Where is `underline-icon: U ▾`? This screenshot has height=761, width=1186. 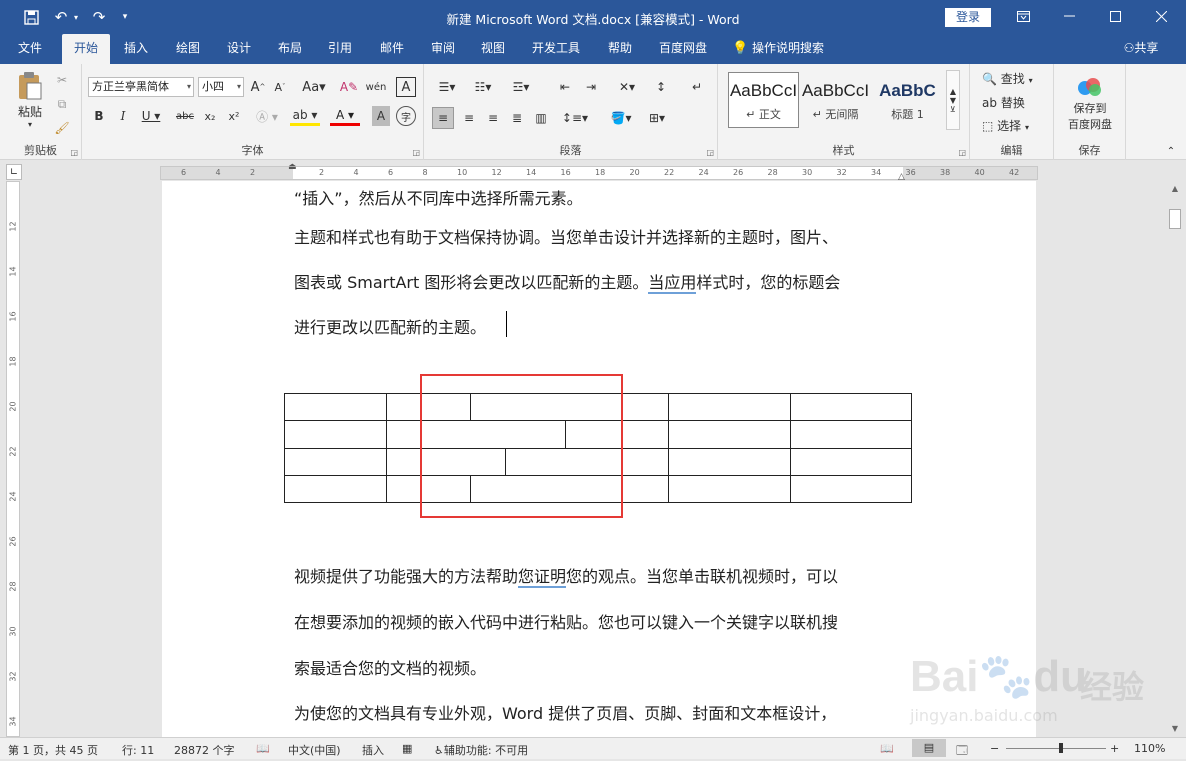 underline-icon: U ▾ is located at coordinates (151, 116).